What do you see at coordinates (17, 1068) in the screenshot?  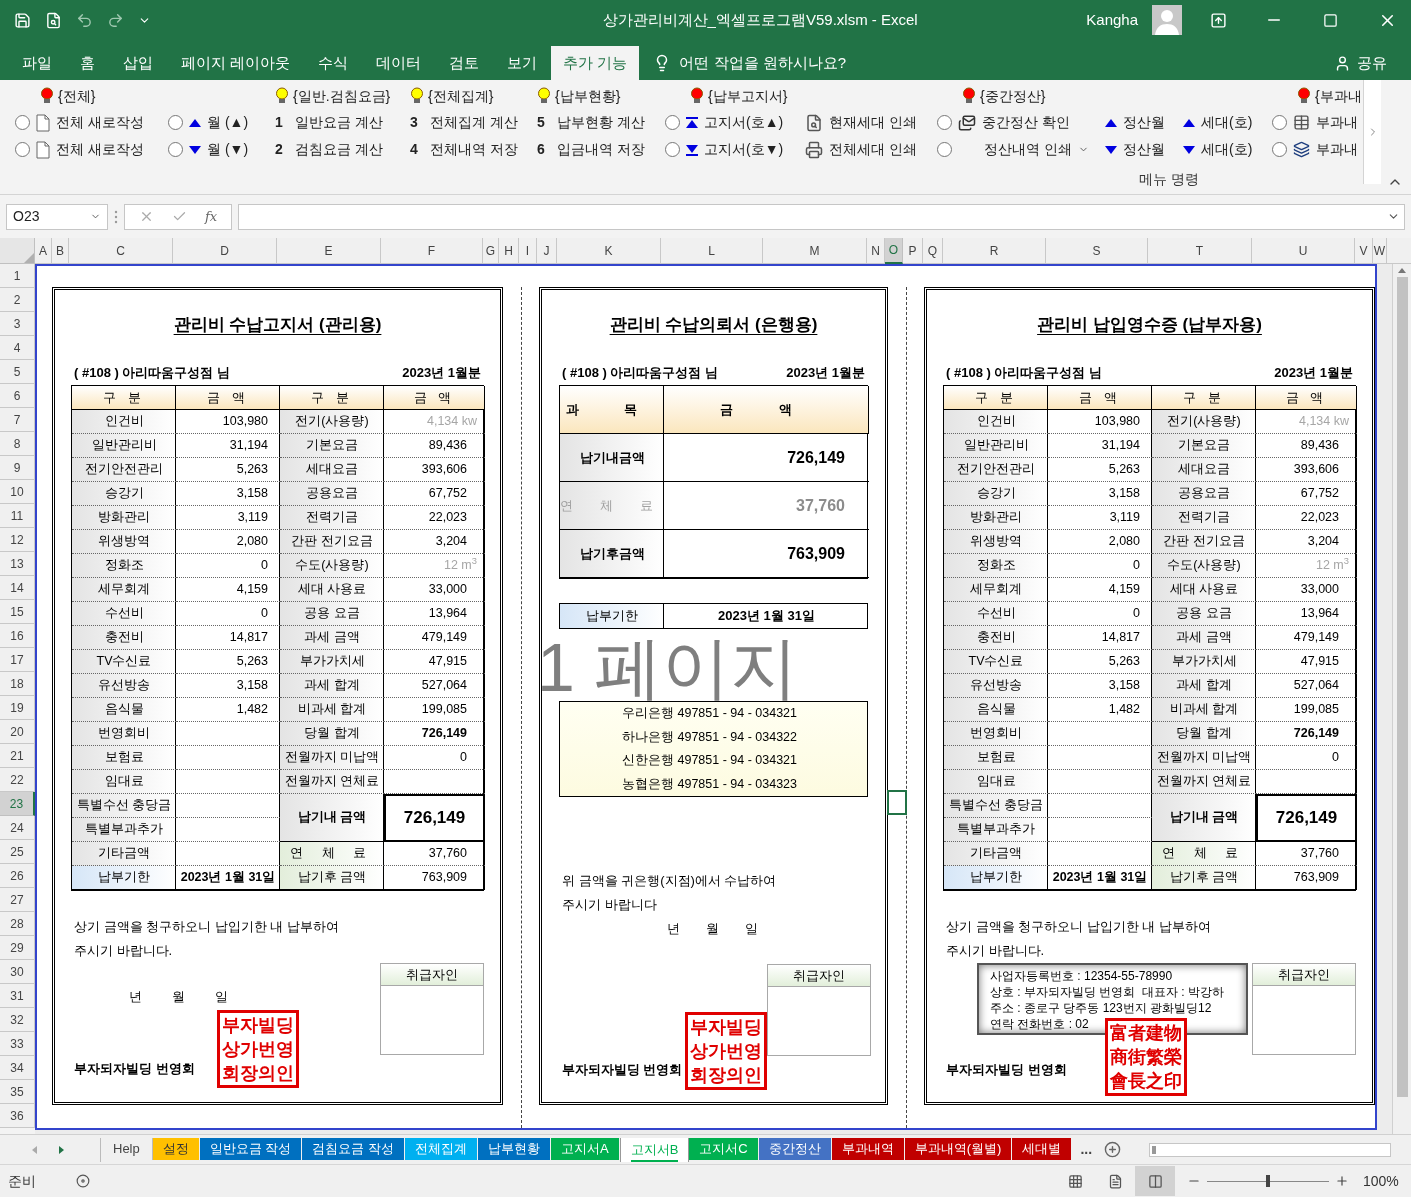 I see `row-header: 34` at bounding box center [17, 1068].